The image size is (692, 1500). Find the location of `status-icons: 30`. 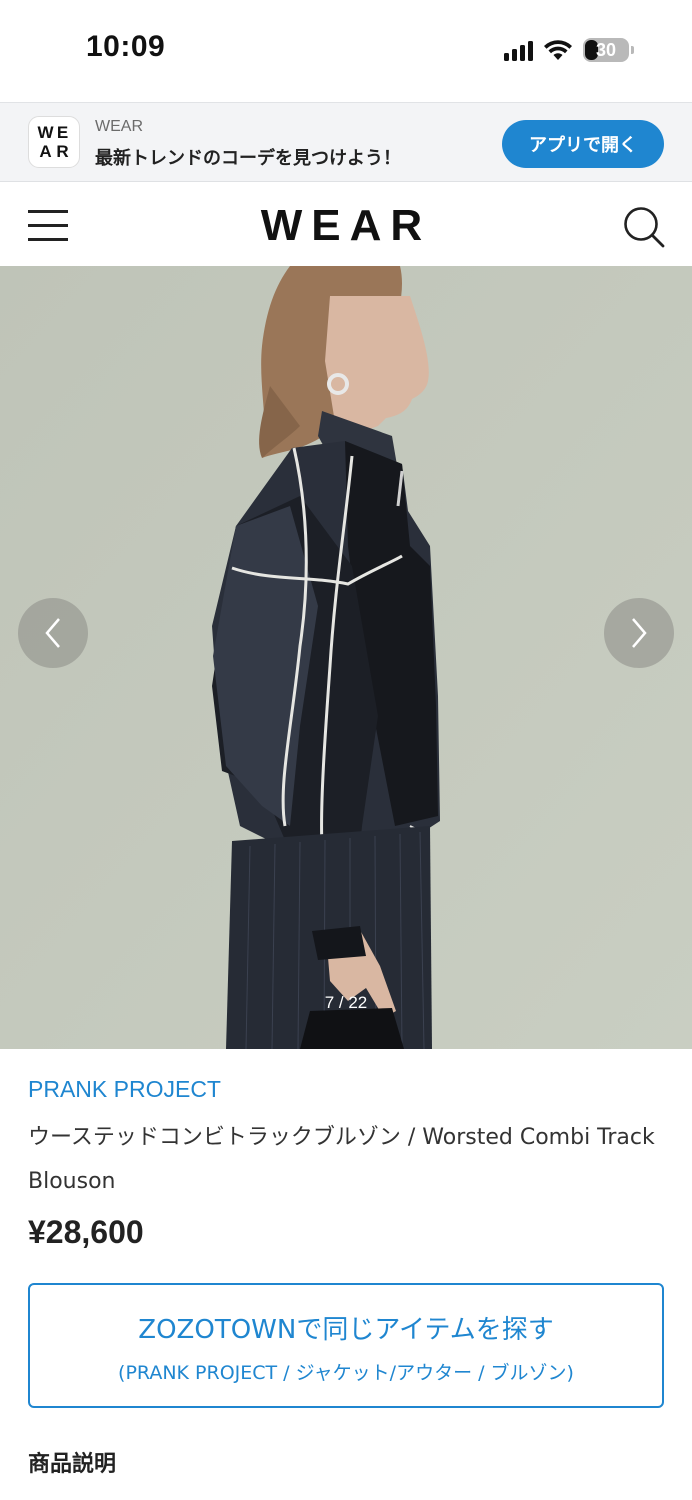

status-icons: 30 is located at coordinates (569, 50).